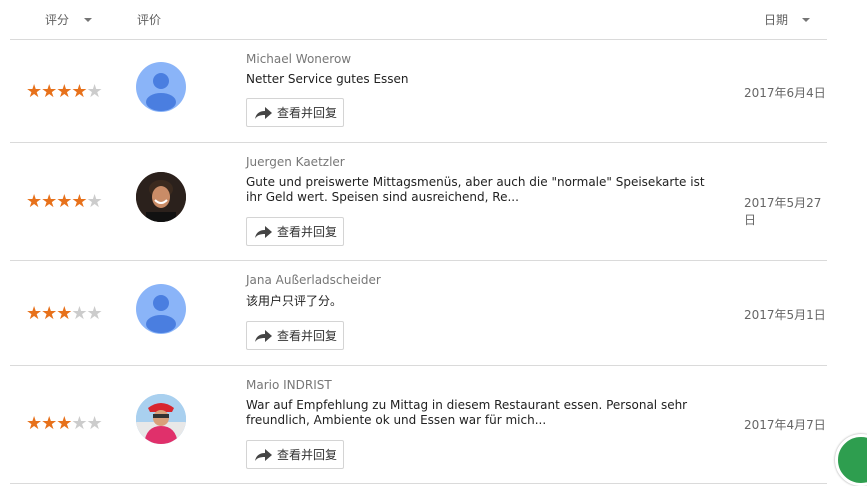  Describe the element at coordinates (783, 211) in the screenshot. I see `review-date: 2017年5月27日` at that location.